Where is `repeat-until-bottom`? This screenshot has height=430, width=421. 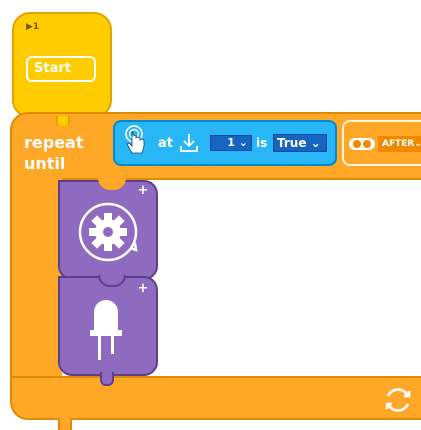 repeat-until-bottom is located at coordinates (215, 398).